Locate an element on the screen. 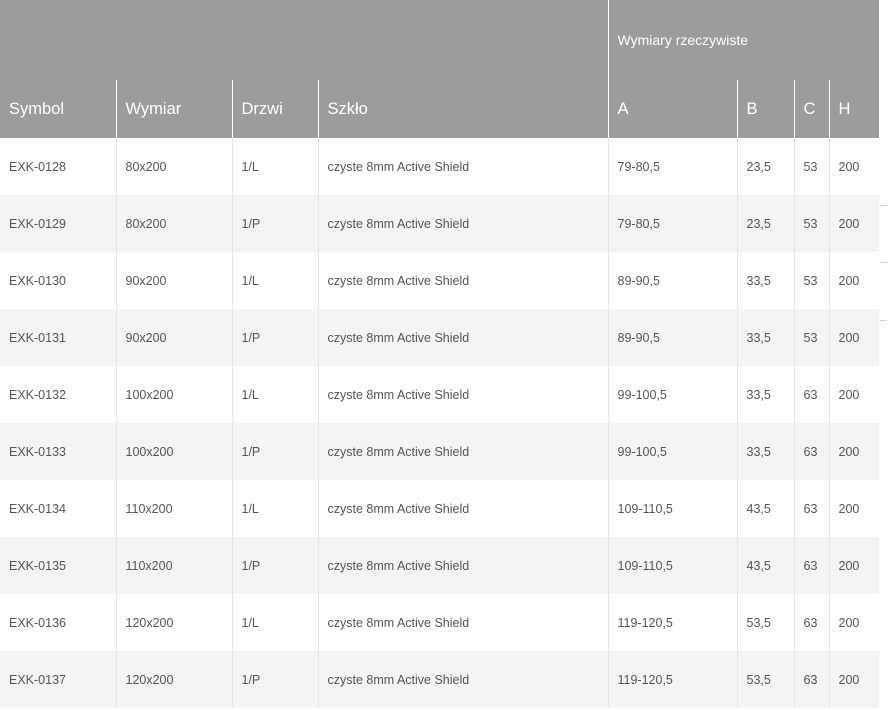  header-group-dimensions: Wymiary rzeczywiste is located at coordinates (743, 40).